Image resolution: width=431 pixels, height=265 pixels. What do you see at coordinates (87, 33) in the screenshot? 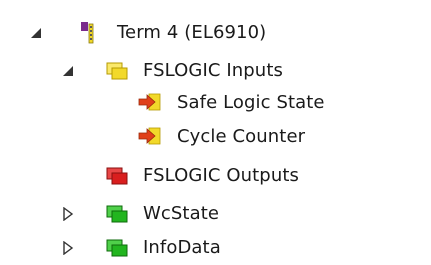
I see `terminal-icon` at bounding box center [87, 33].